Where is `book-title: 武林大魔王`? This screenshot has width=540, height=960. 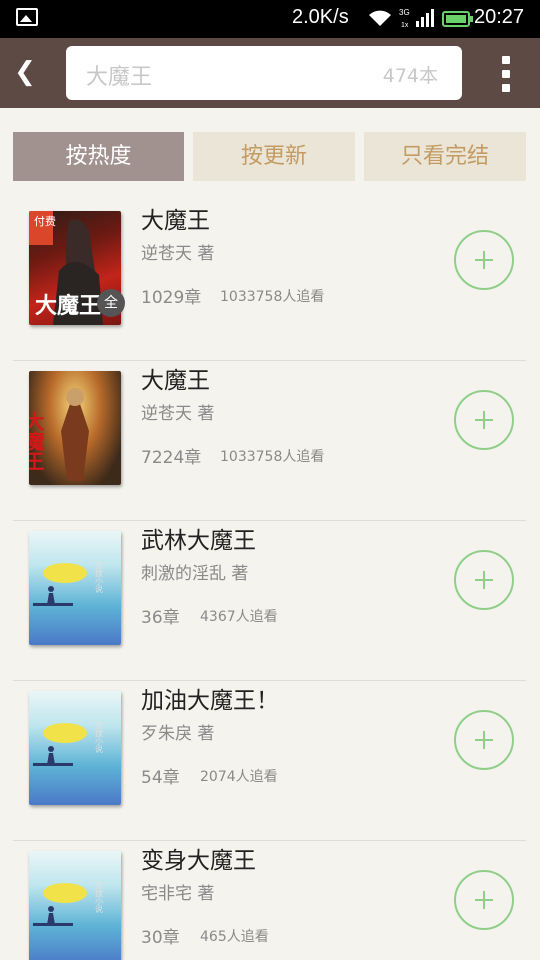 book-title: 武林大魔王 is located at coordinates (198, 541).